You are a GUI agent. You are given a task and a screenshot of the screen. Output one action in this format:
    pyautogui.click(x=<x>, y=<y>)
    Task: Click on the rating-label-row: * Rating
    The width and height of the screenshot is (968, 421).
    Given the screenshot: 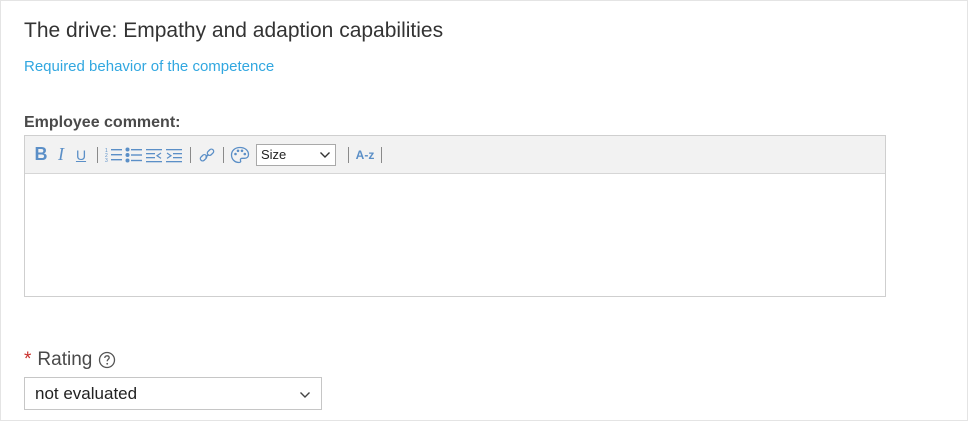 What is the action you would take?
    pyautogui.click(x=70, y=360)
    